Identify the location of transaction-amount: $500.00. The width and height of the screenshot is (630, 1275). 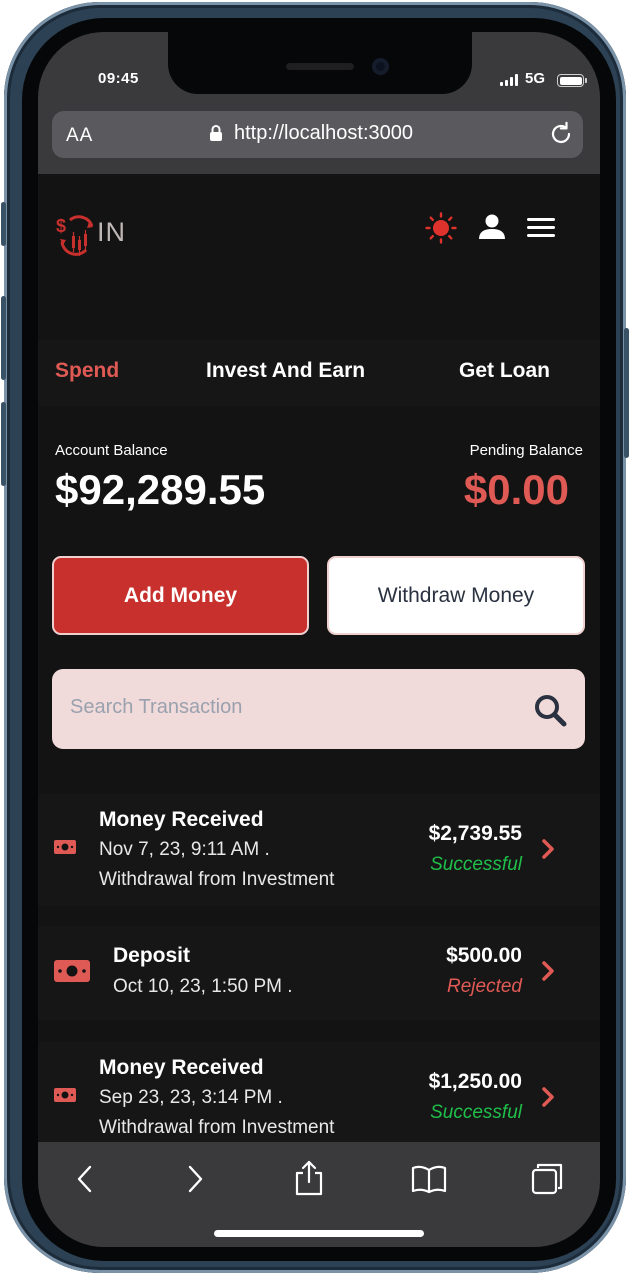
(484, 955).